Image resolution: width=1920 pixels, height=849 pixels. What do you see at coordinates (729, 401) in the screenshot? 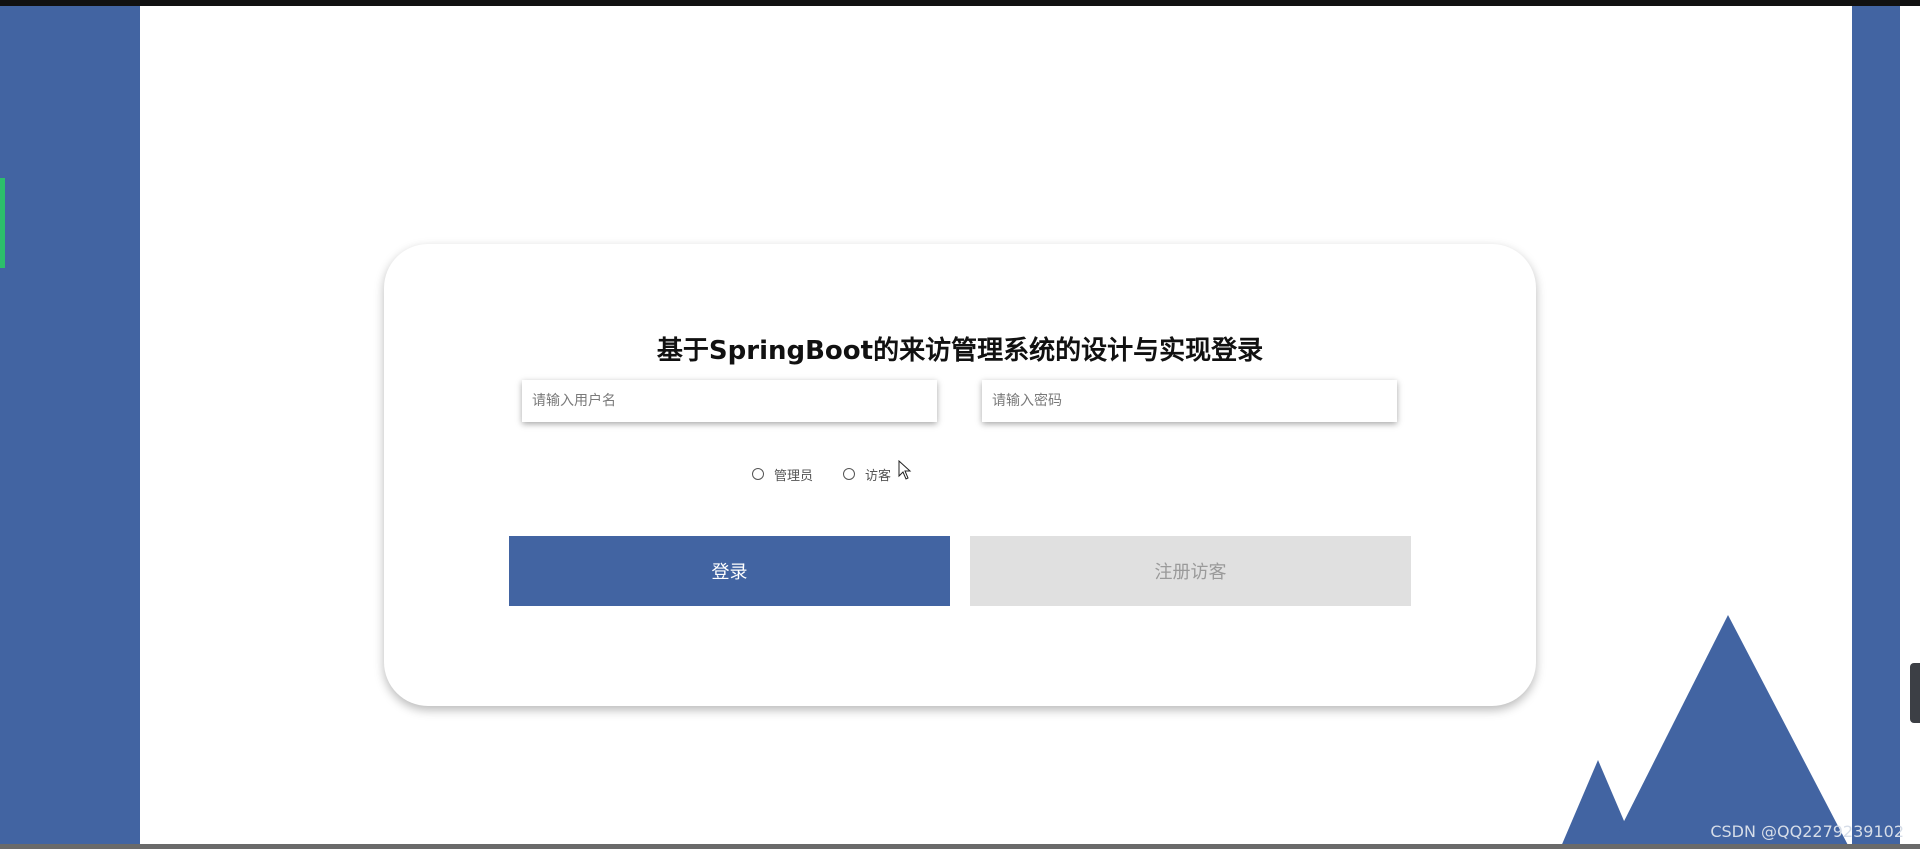
I see `username-input` at bounding box center [729, 401].